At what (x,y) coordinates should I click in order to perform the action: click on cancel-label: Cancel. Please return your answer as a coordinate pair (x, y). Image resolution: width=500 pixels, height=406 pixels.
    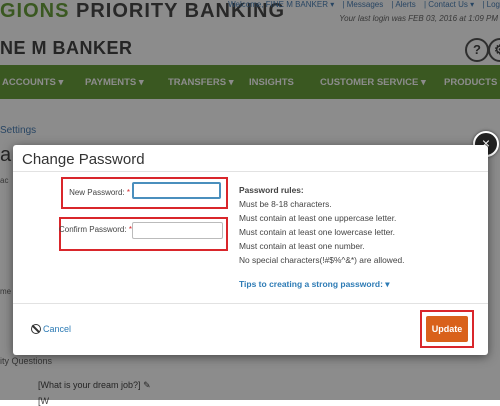
    Looking at the image, I should click on (57, 329).